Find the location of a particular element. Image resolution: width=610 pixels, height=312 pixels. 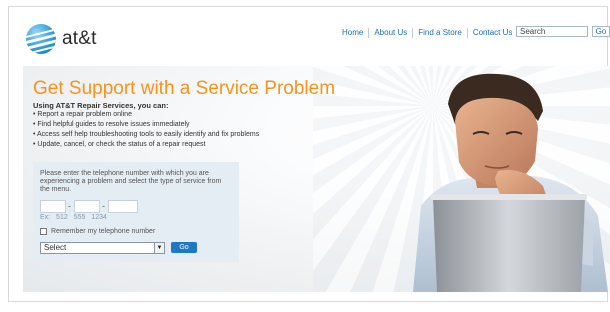

phone-example-hint: Ex: 512 555 1234 is located at coordinates (73, 217).